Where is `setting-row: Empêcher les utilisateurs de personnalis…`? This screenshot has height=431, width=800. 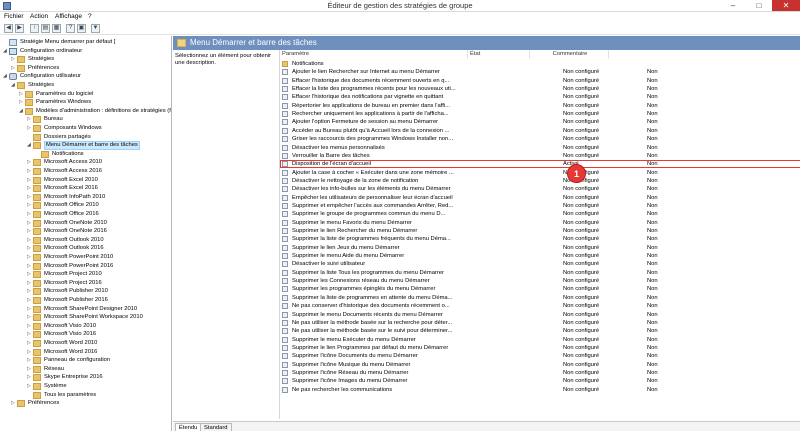
setting-row: Empêcher les utilisateurs de personnalis… is located at coordinates (540, 198).